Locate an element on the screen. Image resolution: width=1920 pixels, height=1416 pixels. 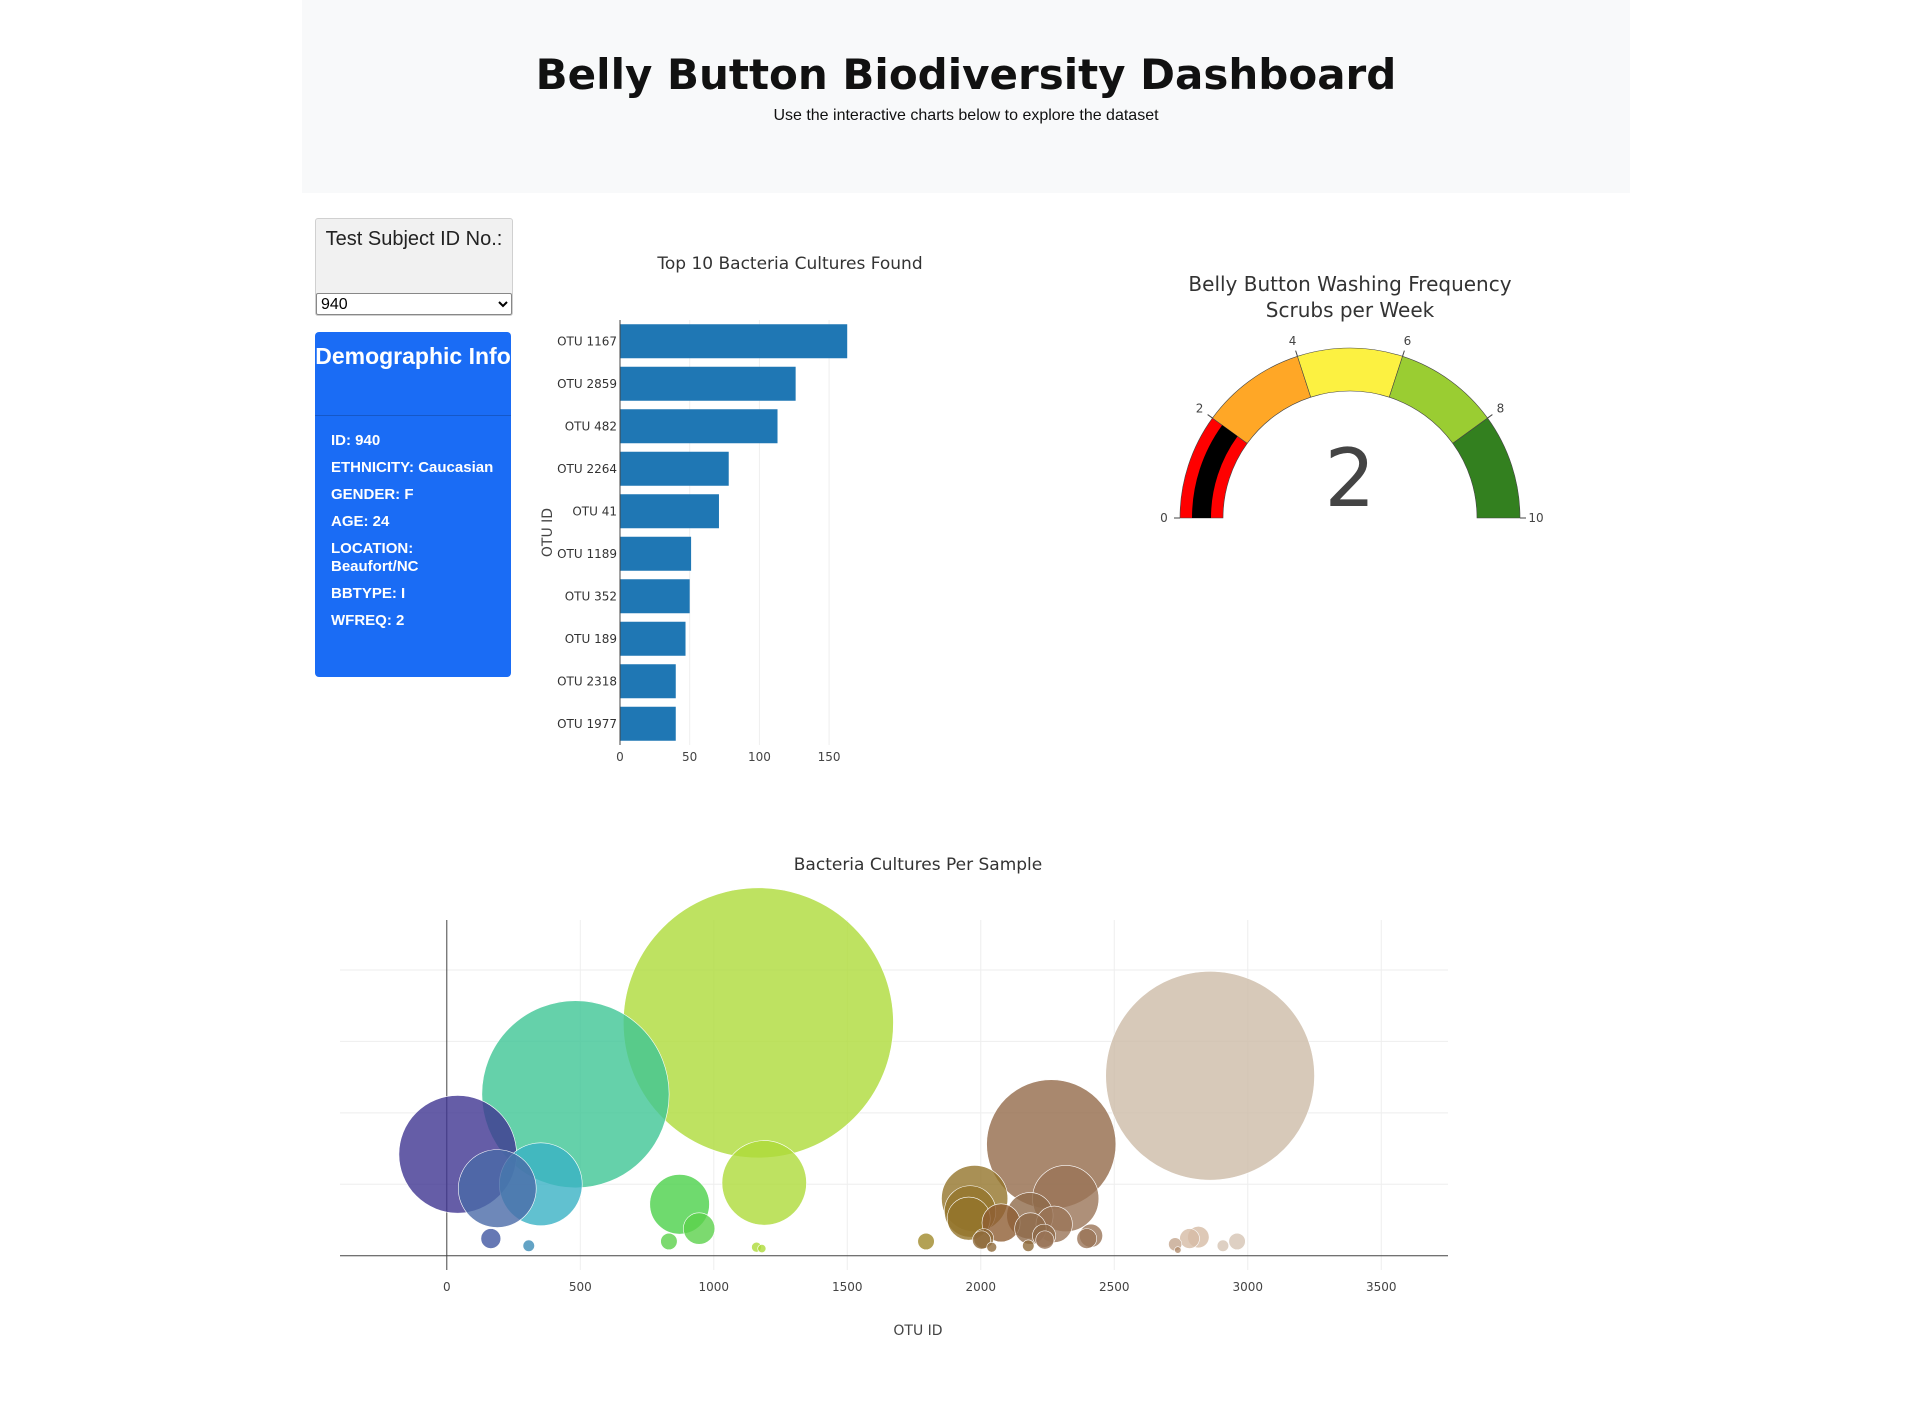
bubble-x-tick: 0 is located at coordinates (447, 1287).